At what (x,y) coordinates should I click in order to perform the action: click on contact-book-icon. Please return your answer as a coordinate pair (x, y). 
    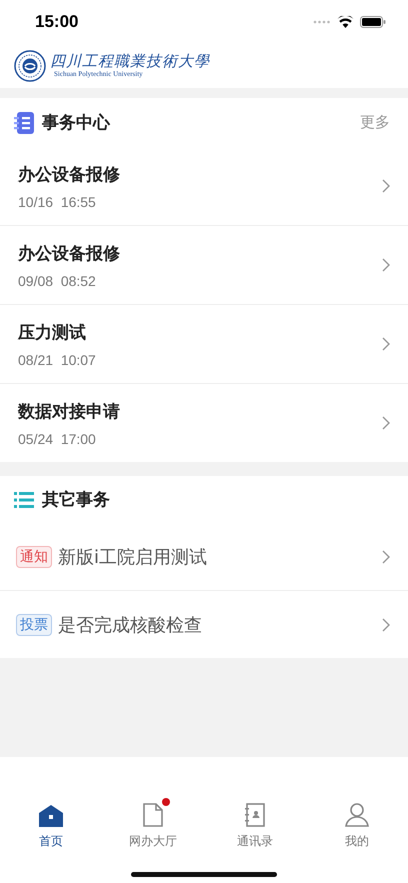
    Looking at the image, I should click on (255, 815).